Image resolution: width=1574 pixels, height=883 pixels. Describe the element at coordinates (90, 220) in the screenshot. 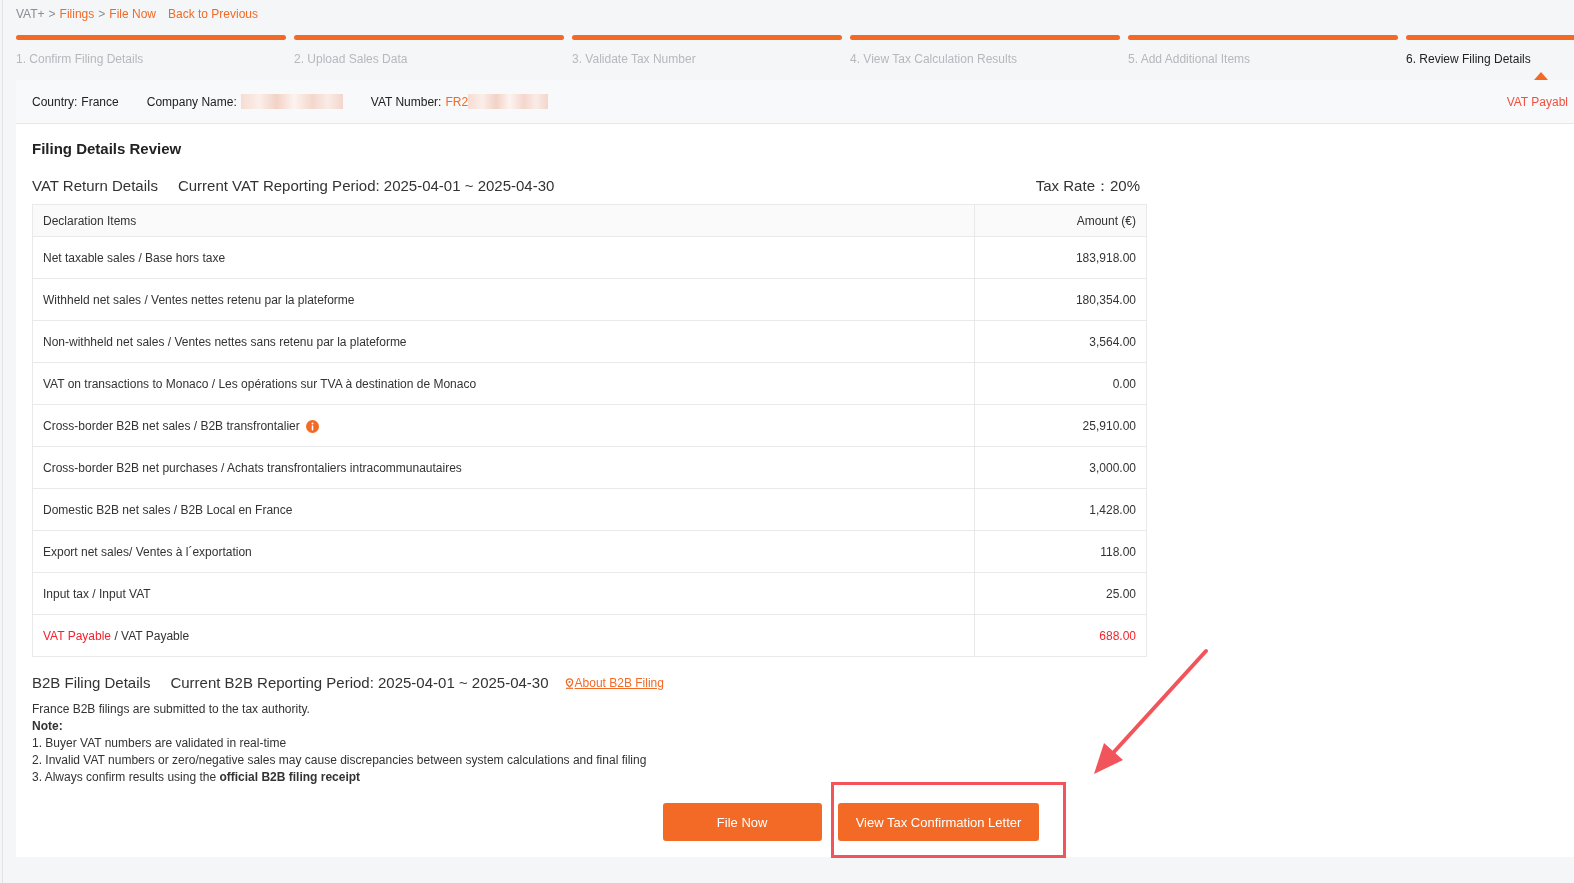

I see `column-header: Declaration Items` at that location.